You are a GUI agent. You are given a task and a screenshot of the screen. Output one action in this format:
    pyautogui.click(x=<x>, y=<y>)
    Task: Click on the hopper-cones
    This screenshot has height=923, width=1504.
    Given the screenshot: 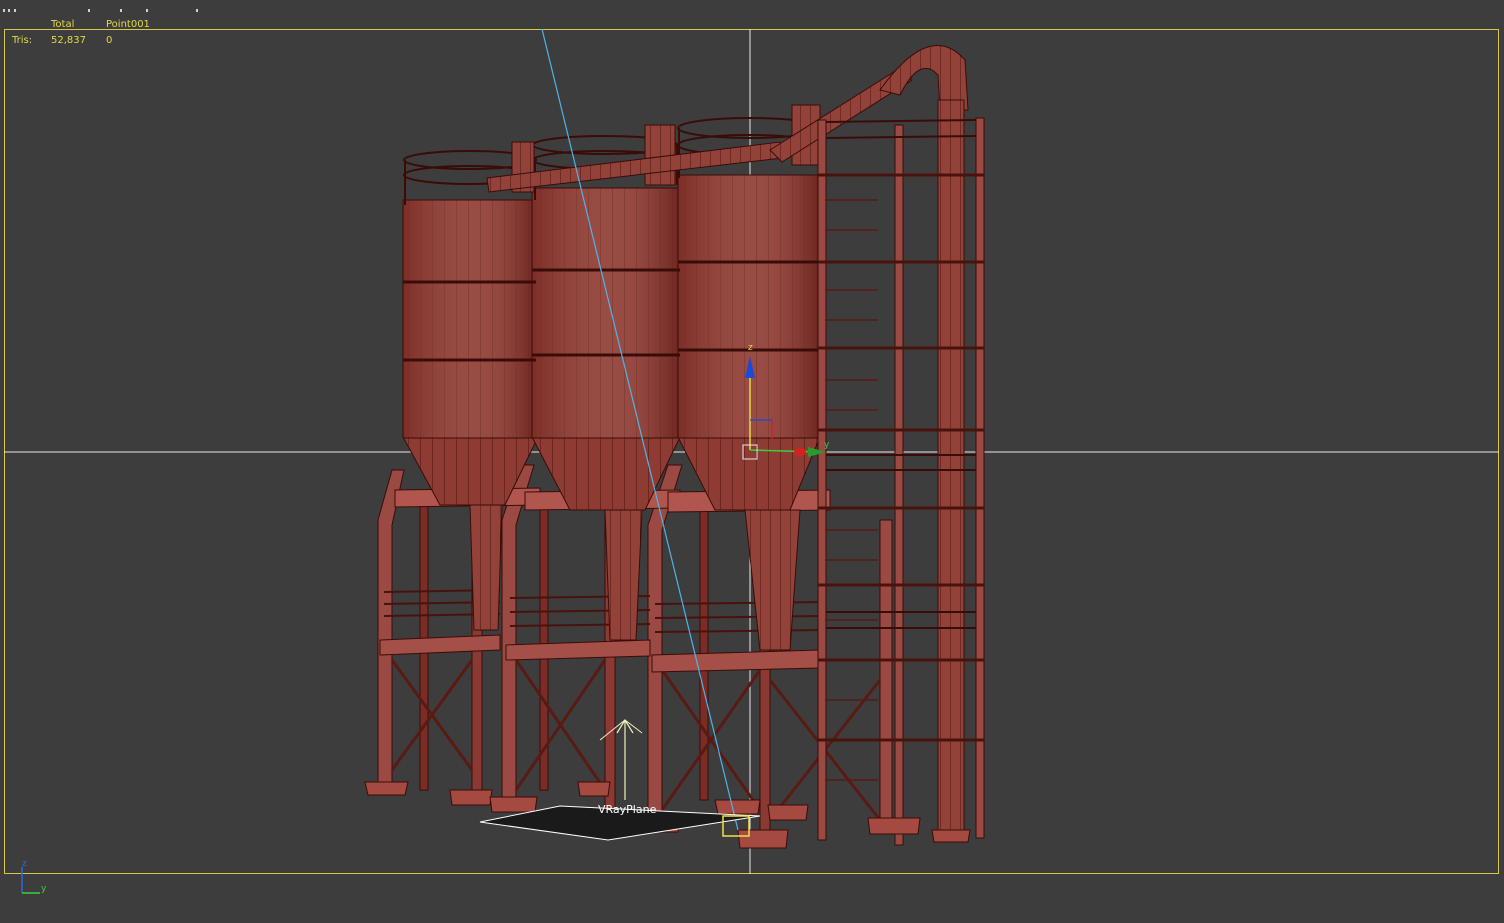 What is the action you would take?
    pyautogui.click(x=611, y=543)
    